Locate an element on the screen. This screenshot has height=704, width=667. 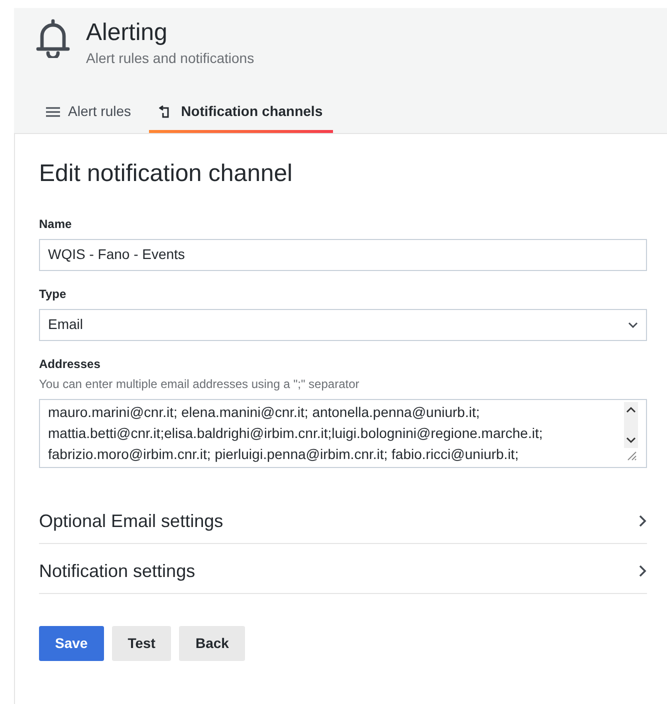
scrollbar-drawing is located at coordinates (631, 432).